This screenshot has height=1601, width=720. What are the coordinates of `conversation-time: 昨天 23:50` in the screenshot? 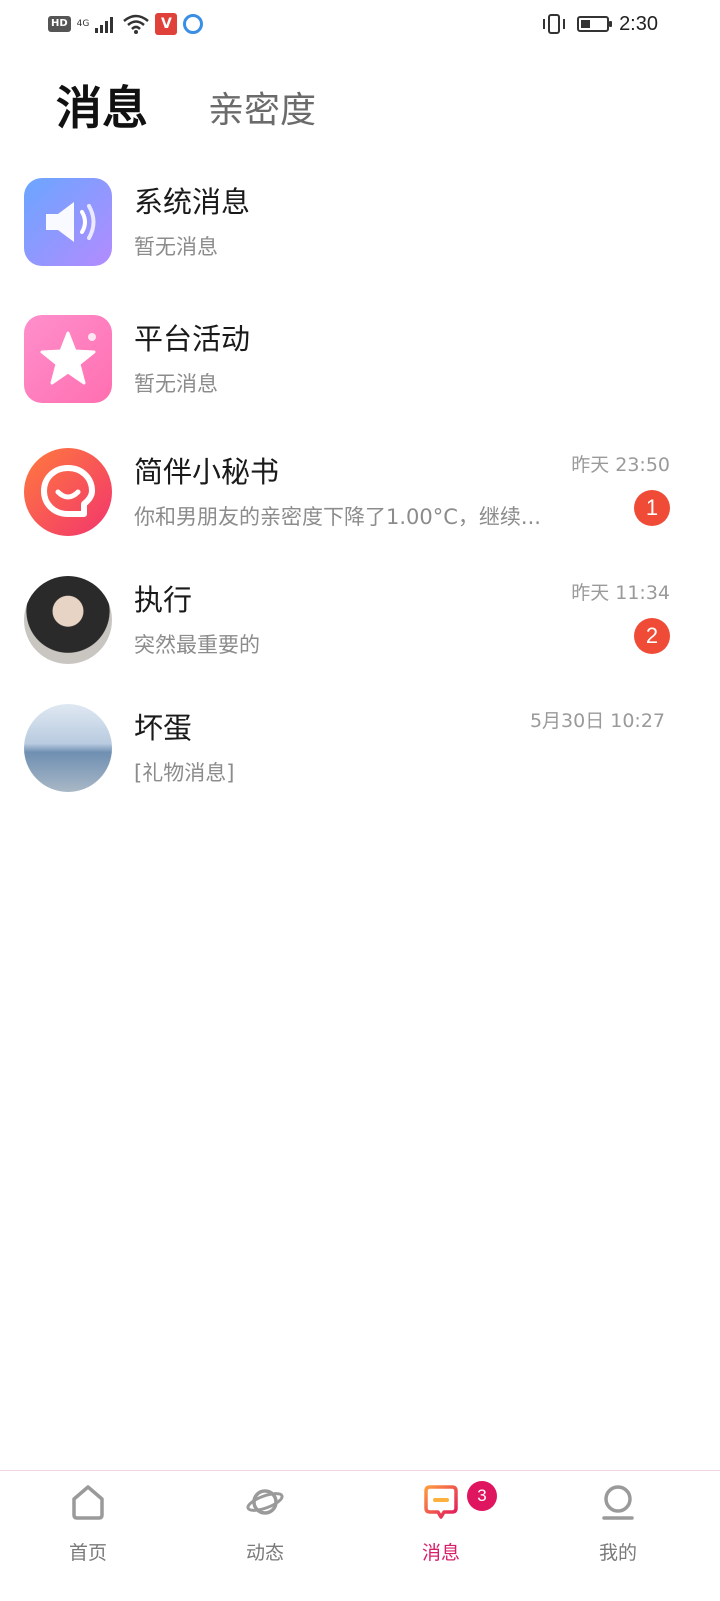 It's located at (620, 465).